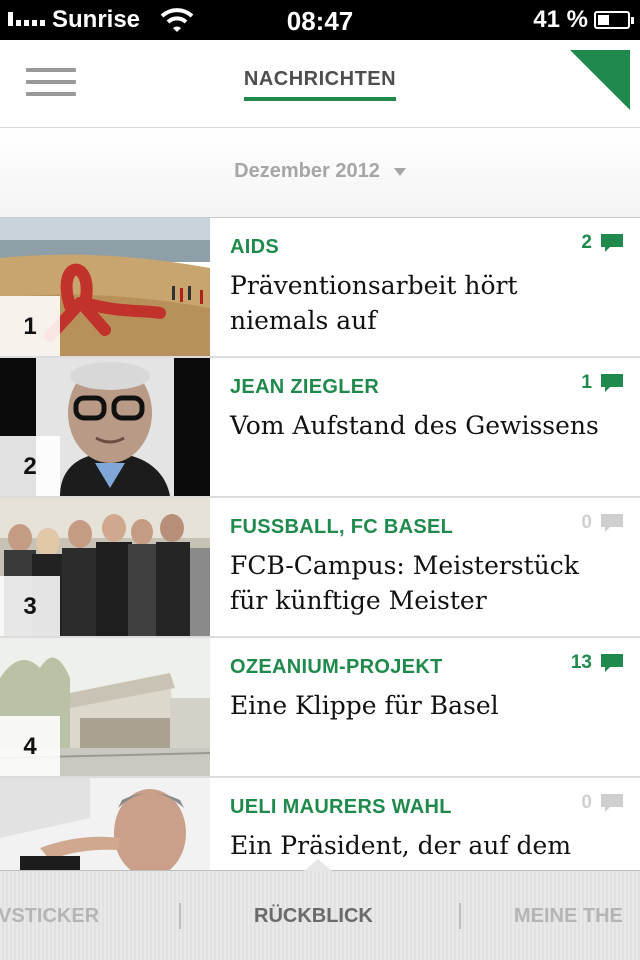  Describe the element at coordinates (342, 527) in the screenshot. I see `article-category: FUSSBALL, FC BASEL` at that location.